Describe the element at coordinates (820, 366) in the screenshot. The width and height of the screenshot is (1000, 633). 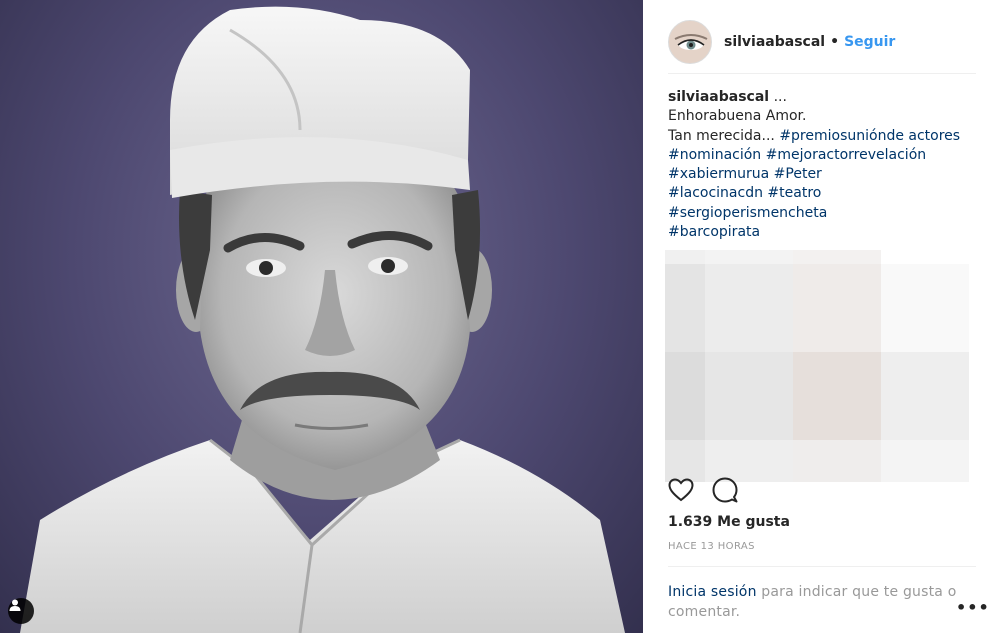
I see `pixelated-overlay` at that location.